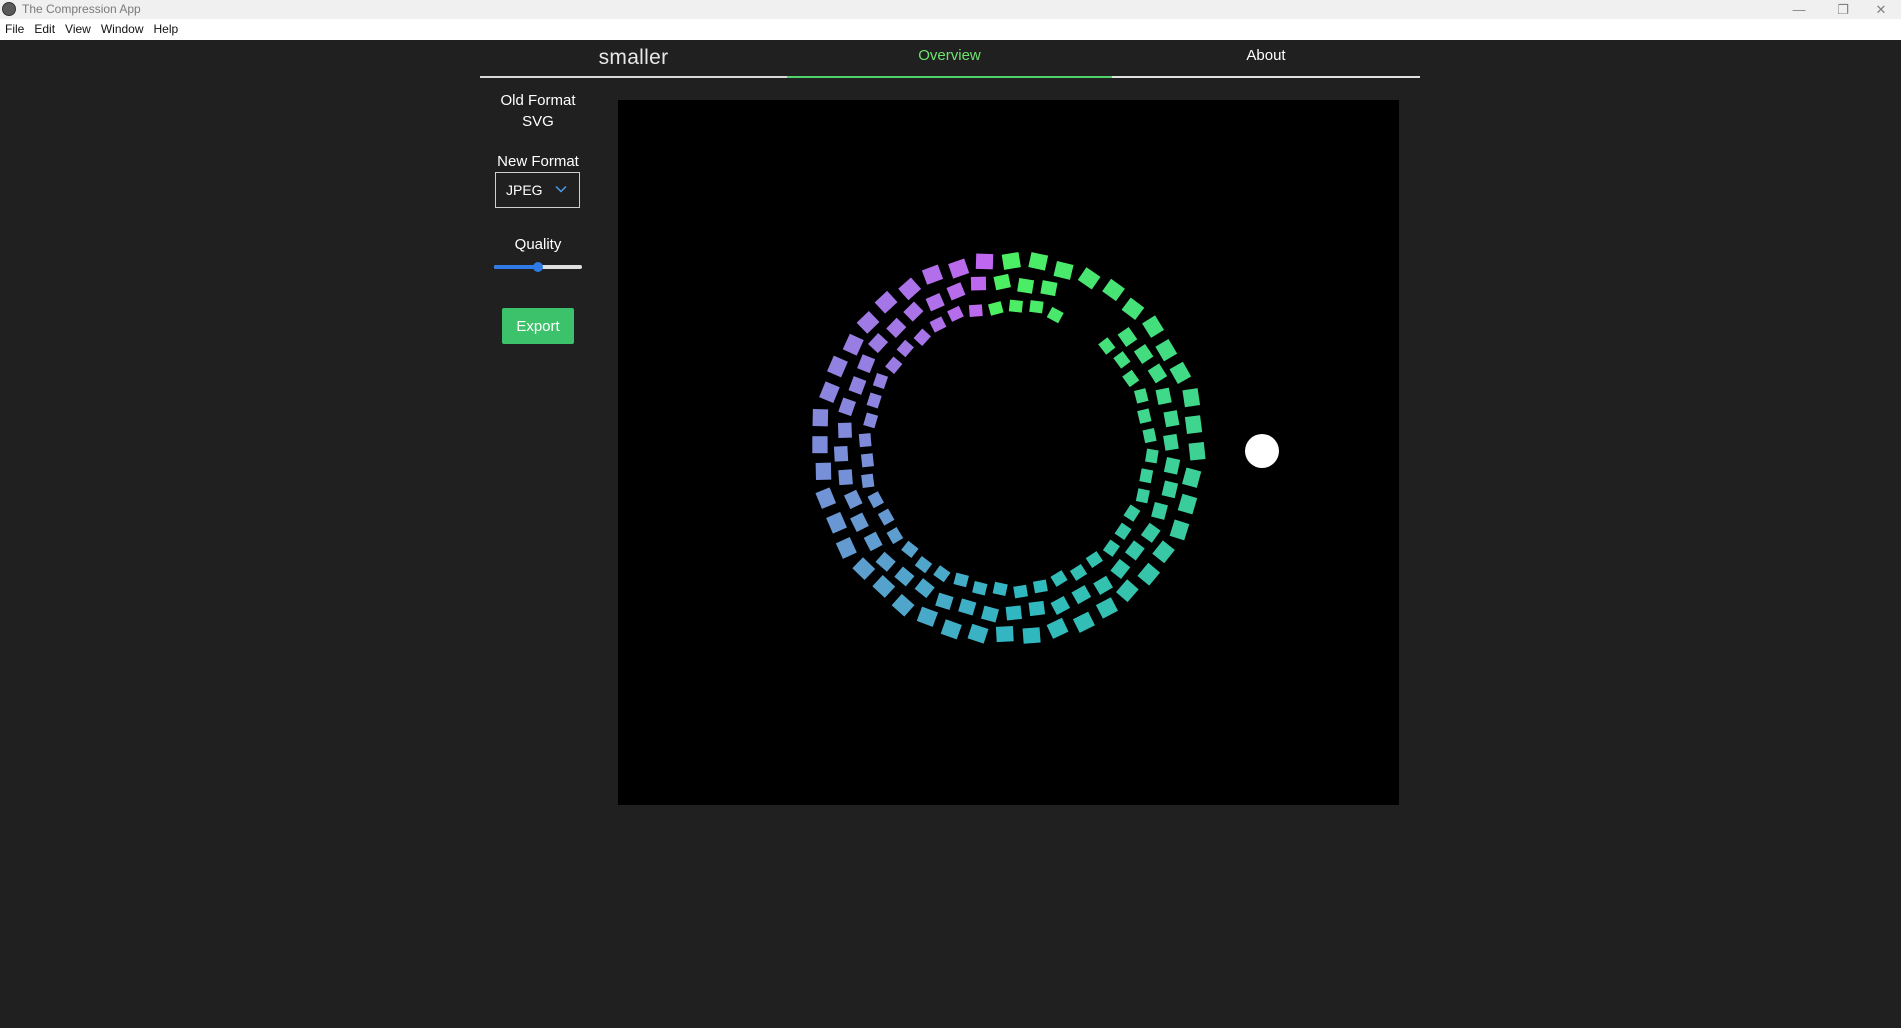  What do you see at coordinates (1881, 9) in the screenshot?
I see `close-button: ✕` at bounding box center [1881, 9].